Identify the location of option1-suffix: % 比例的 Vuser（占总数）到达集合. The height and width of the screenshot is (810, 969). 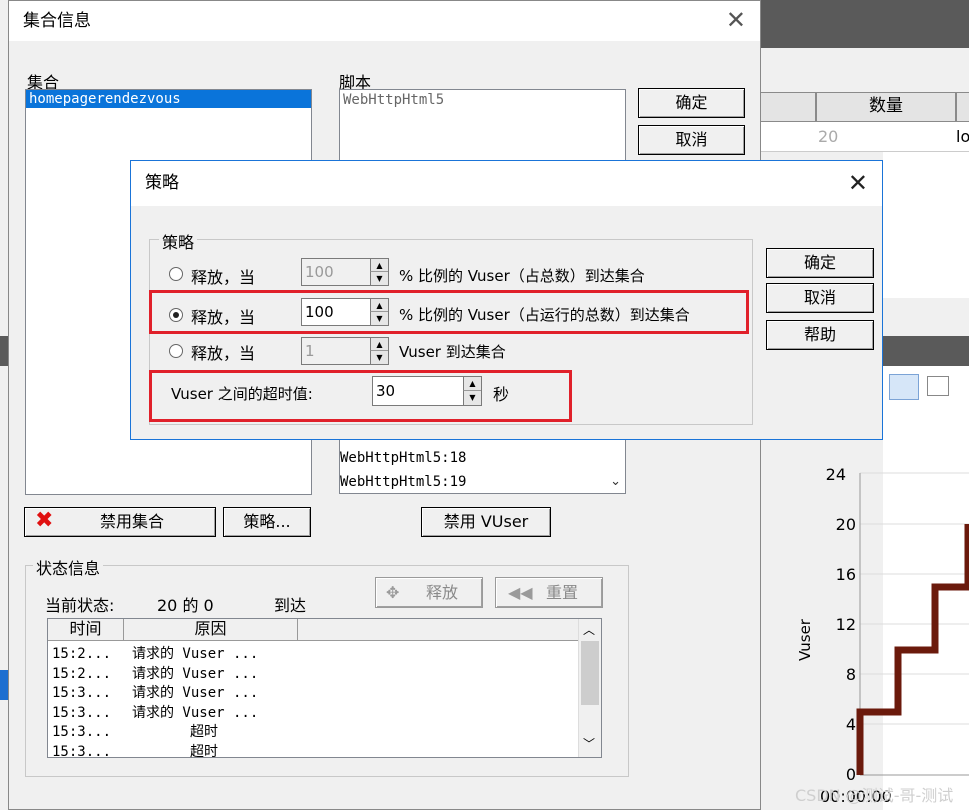
(522, 276).